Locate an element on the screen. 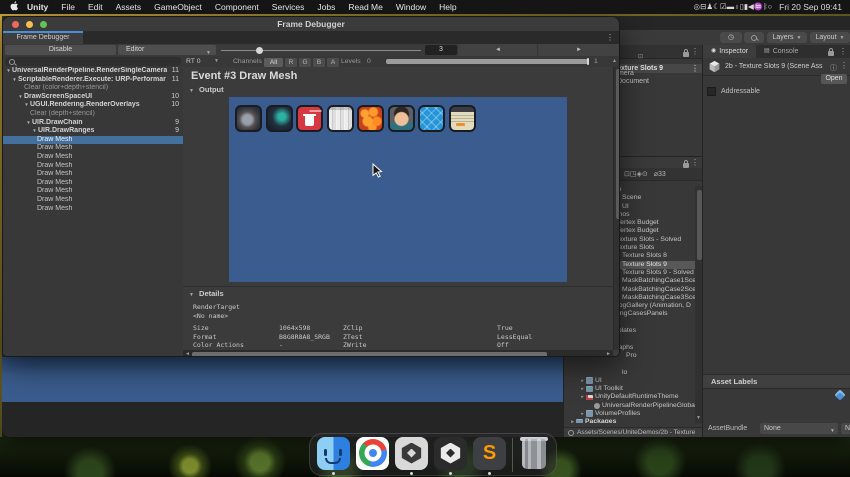 The image size is (850, 477). menu-item: GameObject is located at coordinates (178, 7).